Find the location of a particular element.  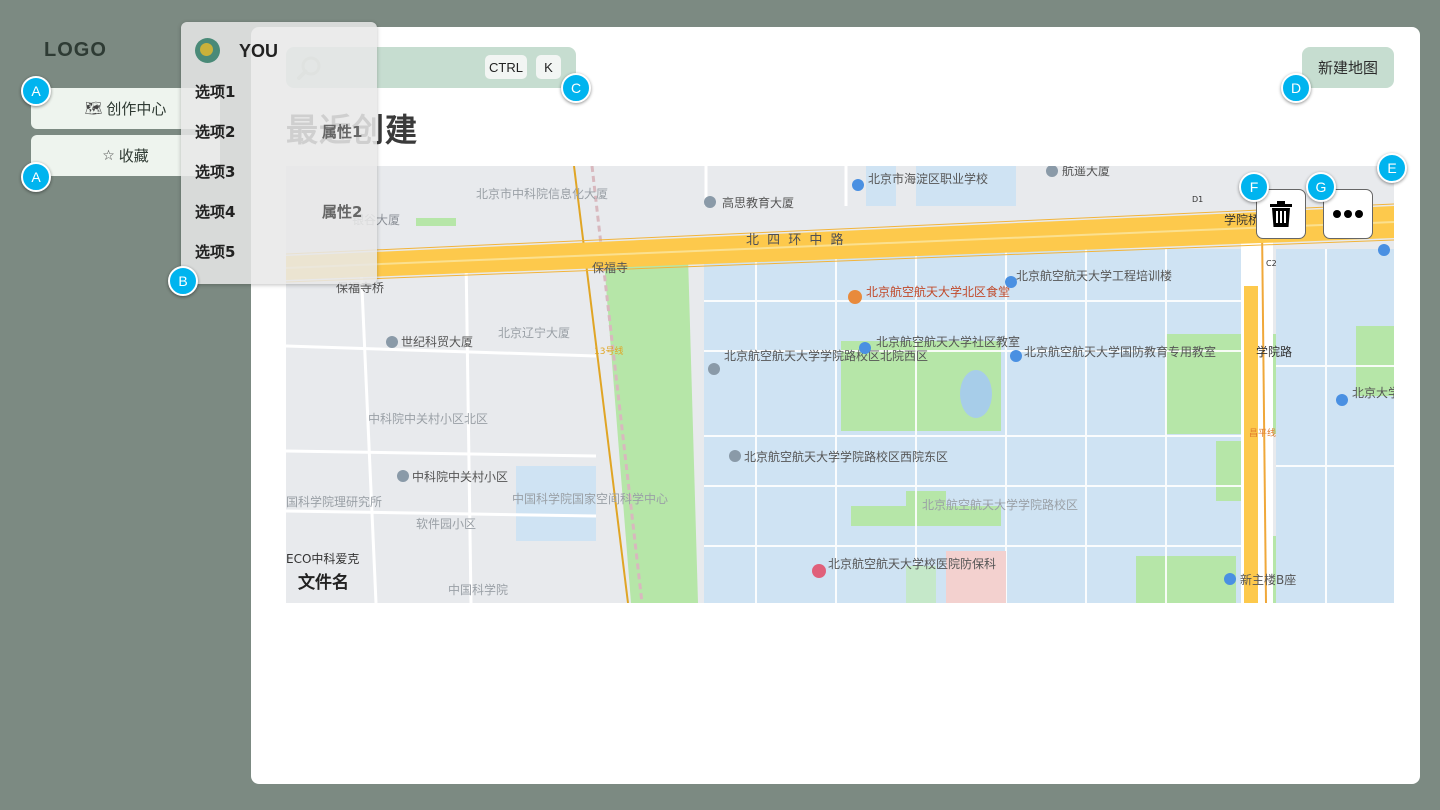

username: YOU is located at coordinates (259, 51).